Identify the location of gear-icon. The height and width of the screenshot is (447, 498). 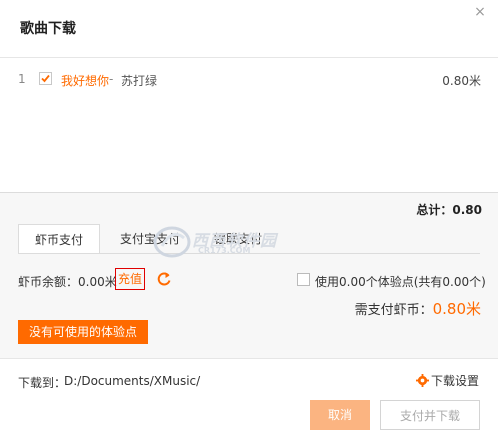
(422, 380).